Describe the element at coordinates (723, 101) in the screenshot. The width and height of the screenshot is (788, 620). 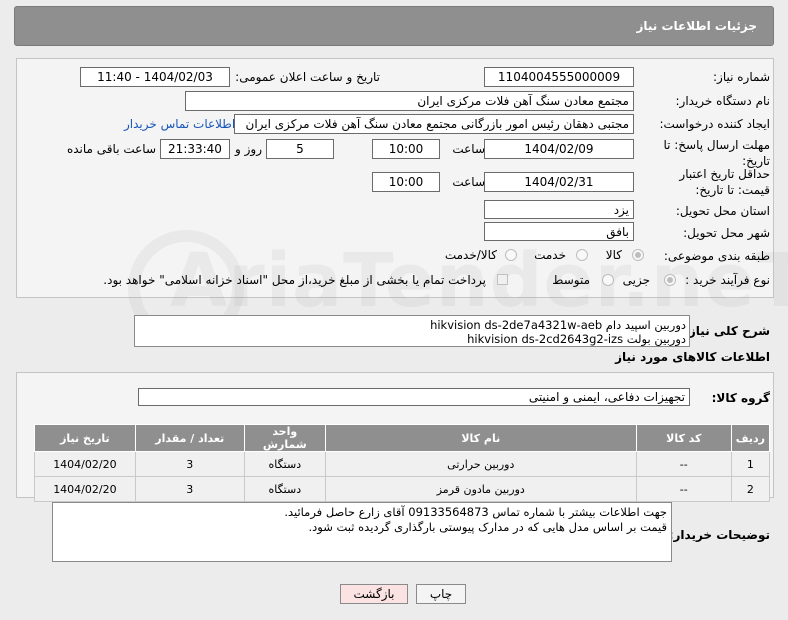
I see `buyer-org-label: نام دستگاه خریدار:` at that location.